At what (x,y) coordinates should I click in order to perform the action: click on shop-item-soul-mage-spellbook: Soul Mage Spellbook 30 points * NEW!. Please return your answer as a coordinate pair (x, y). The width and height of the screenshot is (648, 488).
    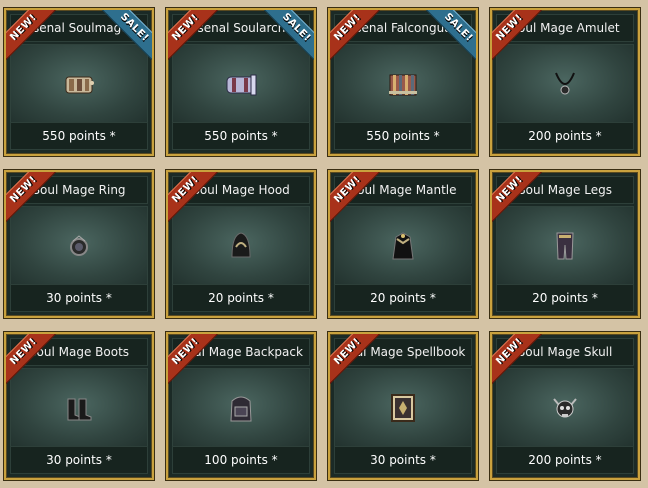
    Looking at the image, I should click on (403, 406).